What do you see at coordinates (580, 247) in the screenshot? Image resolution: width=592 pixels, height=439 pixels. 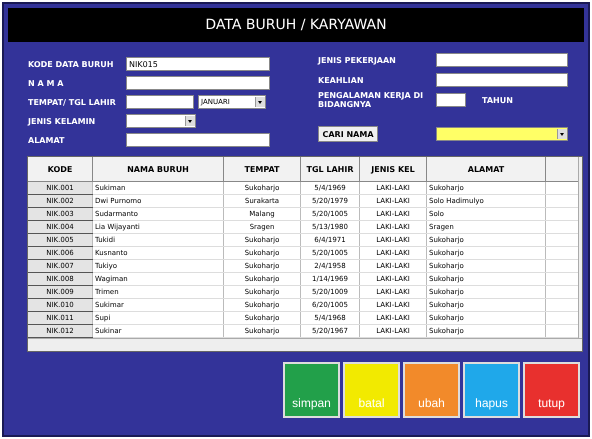 I see `vertical-scrollbar` at bounding box center [580, 247].